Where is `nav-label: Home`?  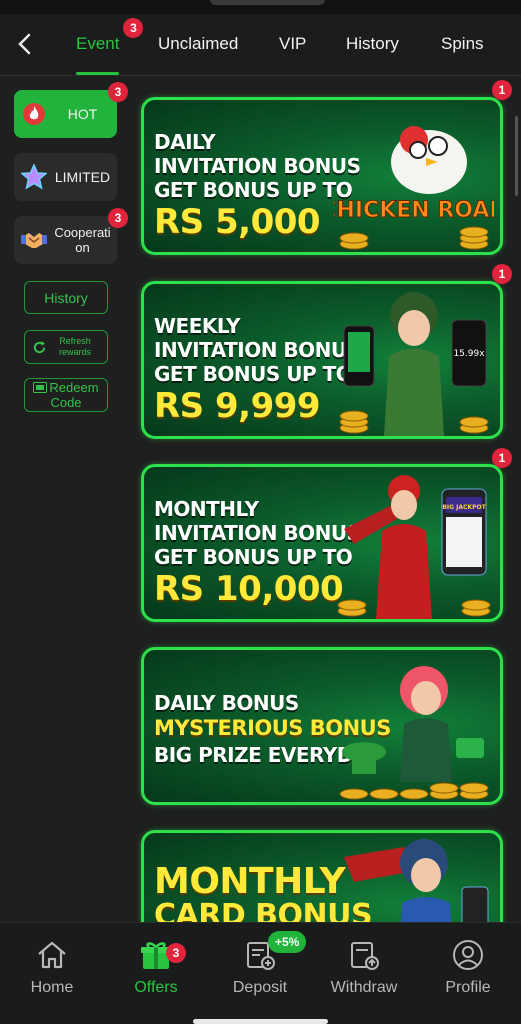 nav-label: Home is located at coordinates (52, 987).